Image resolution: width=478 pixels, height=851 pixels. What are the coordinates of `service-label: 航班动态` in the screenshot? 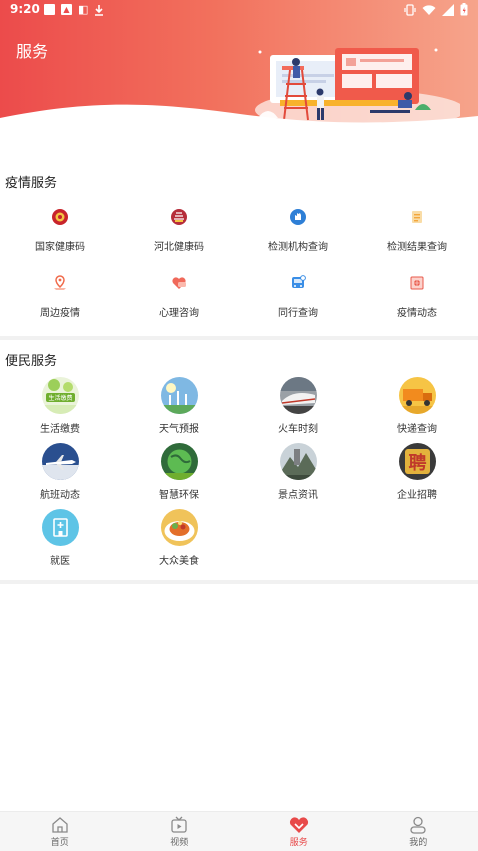 It's located at (60, 495).